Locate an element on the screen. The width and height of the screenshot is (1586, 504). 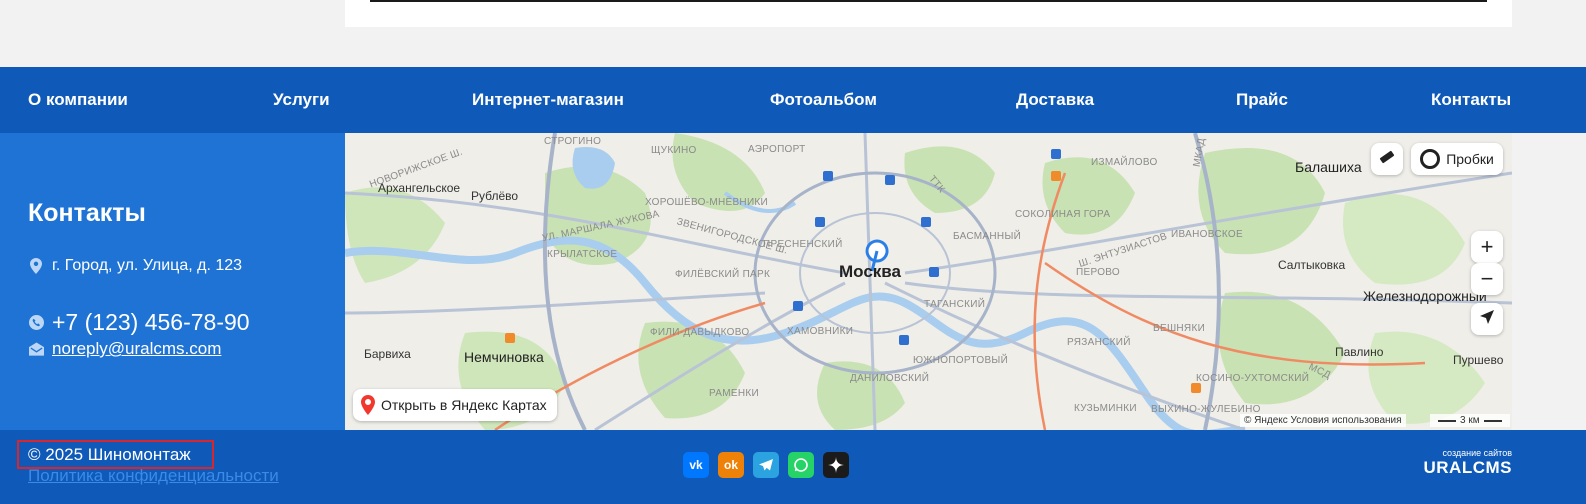
nav-item-delivery: Доставка is located at coordinates (1055, 100).